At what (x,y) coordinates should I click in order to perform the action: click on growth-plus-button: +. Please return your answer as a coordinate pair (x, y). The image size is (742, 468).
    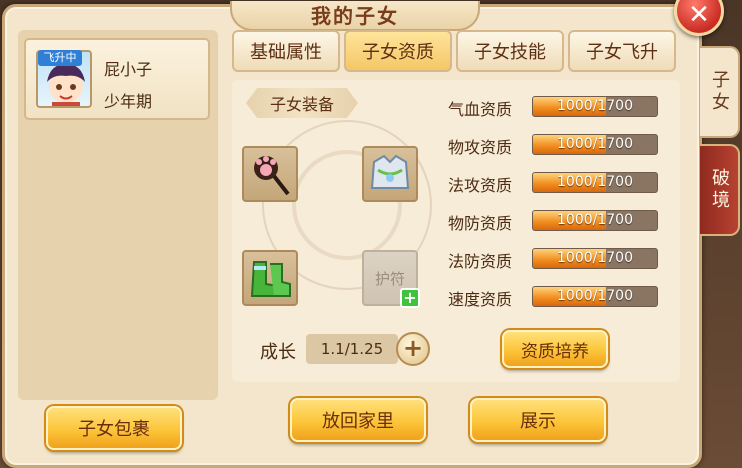
    Looking at the image, I should click on (413, 349).